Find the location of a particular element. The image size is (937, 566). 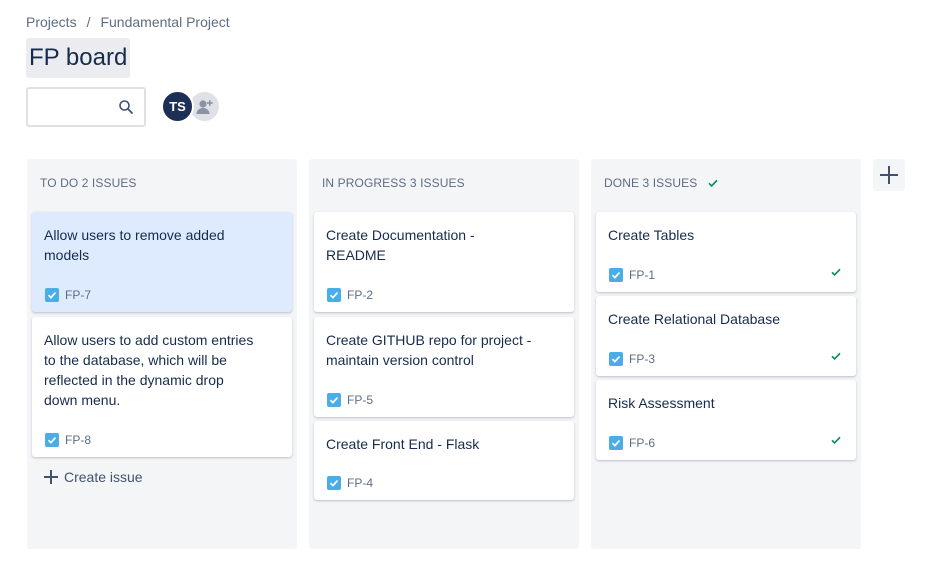

issue-key: FP-7 is located at coordinates (78, 295).